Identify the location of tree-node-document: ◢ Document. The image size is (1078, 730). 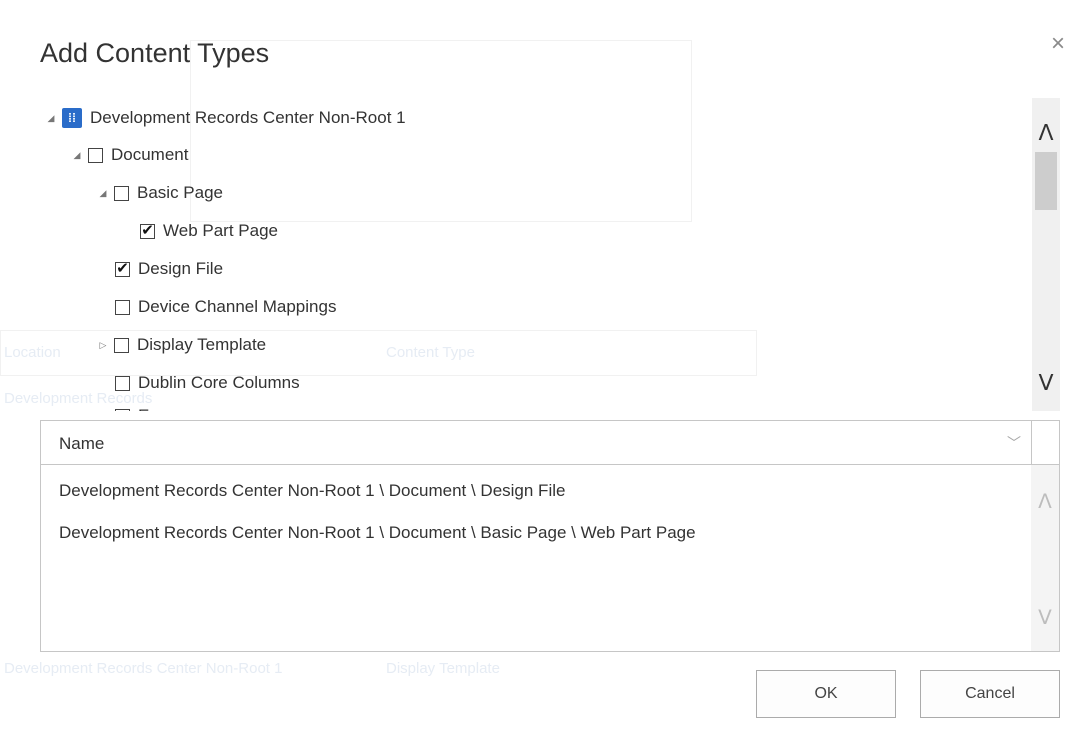
(130, 155).